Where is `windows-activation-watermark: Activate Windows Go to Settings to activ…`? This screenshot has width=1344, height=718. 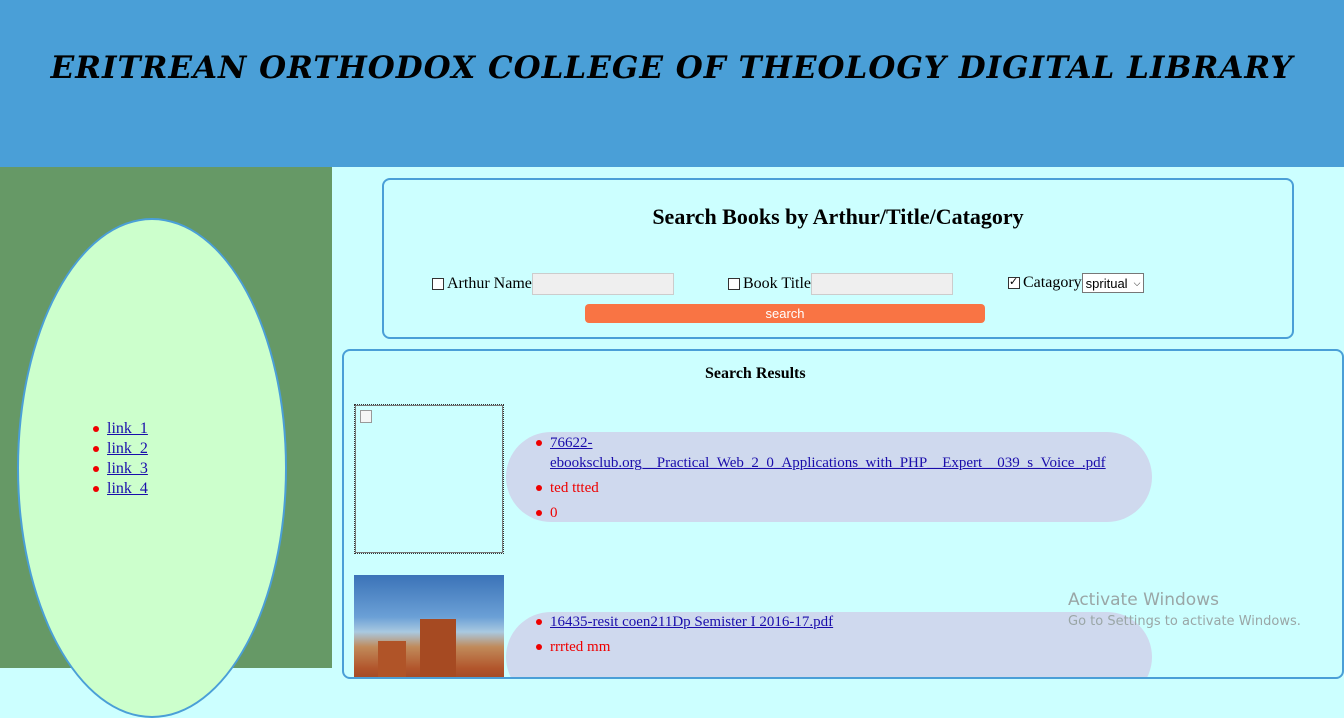 windows-activation-watermark: Activate Windows Go to Settings to activ… is located at coordinates (1184, 609).